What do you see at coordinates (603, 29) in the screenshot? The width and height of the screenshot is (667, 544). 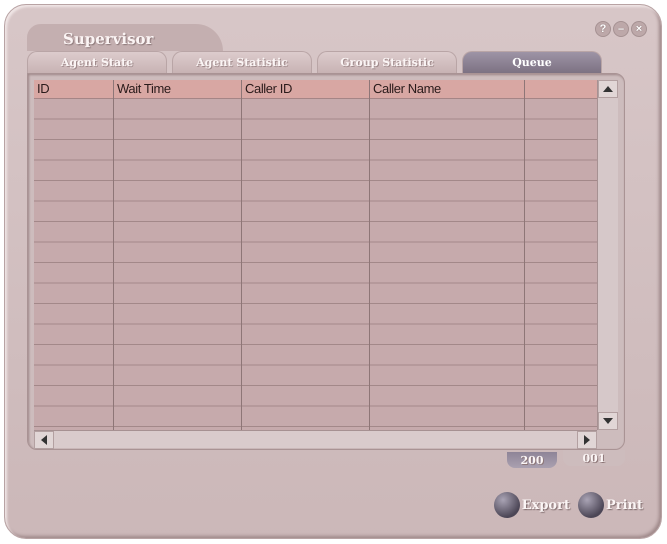 I see `help-button: ?` at bounding box center [603, 29].